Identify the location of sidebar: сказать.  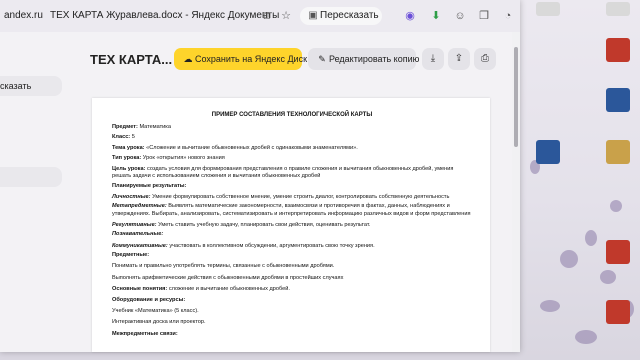
(31, 192).